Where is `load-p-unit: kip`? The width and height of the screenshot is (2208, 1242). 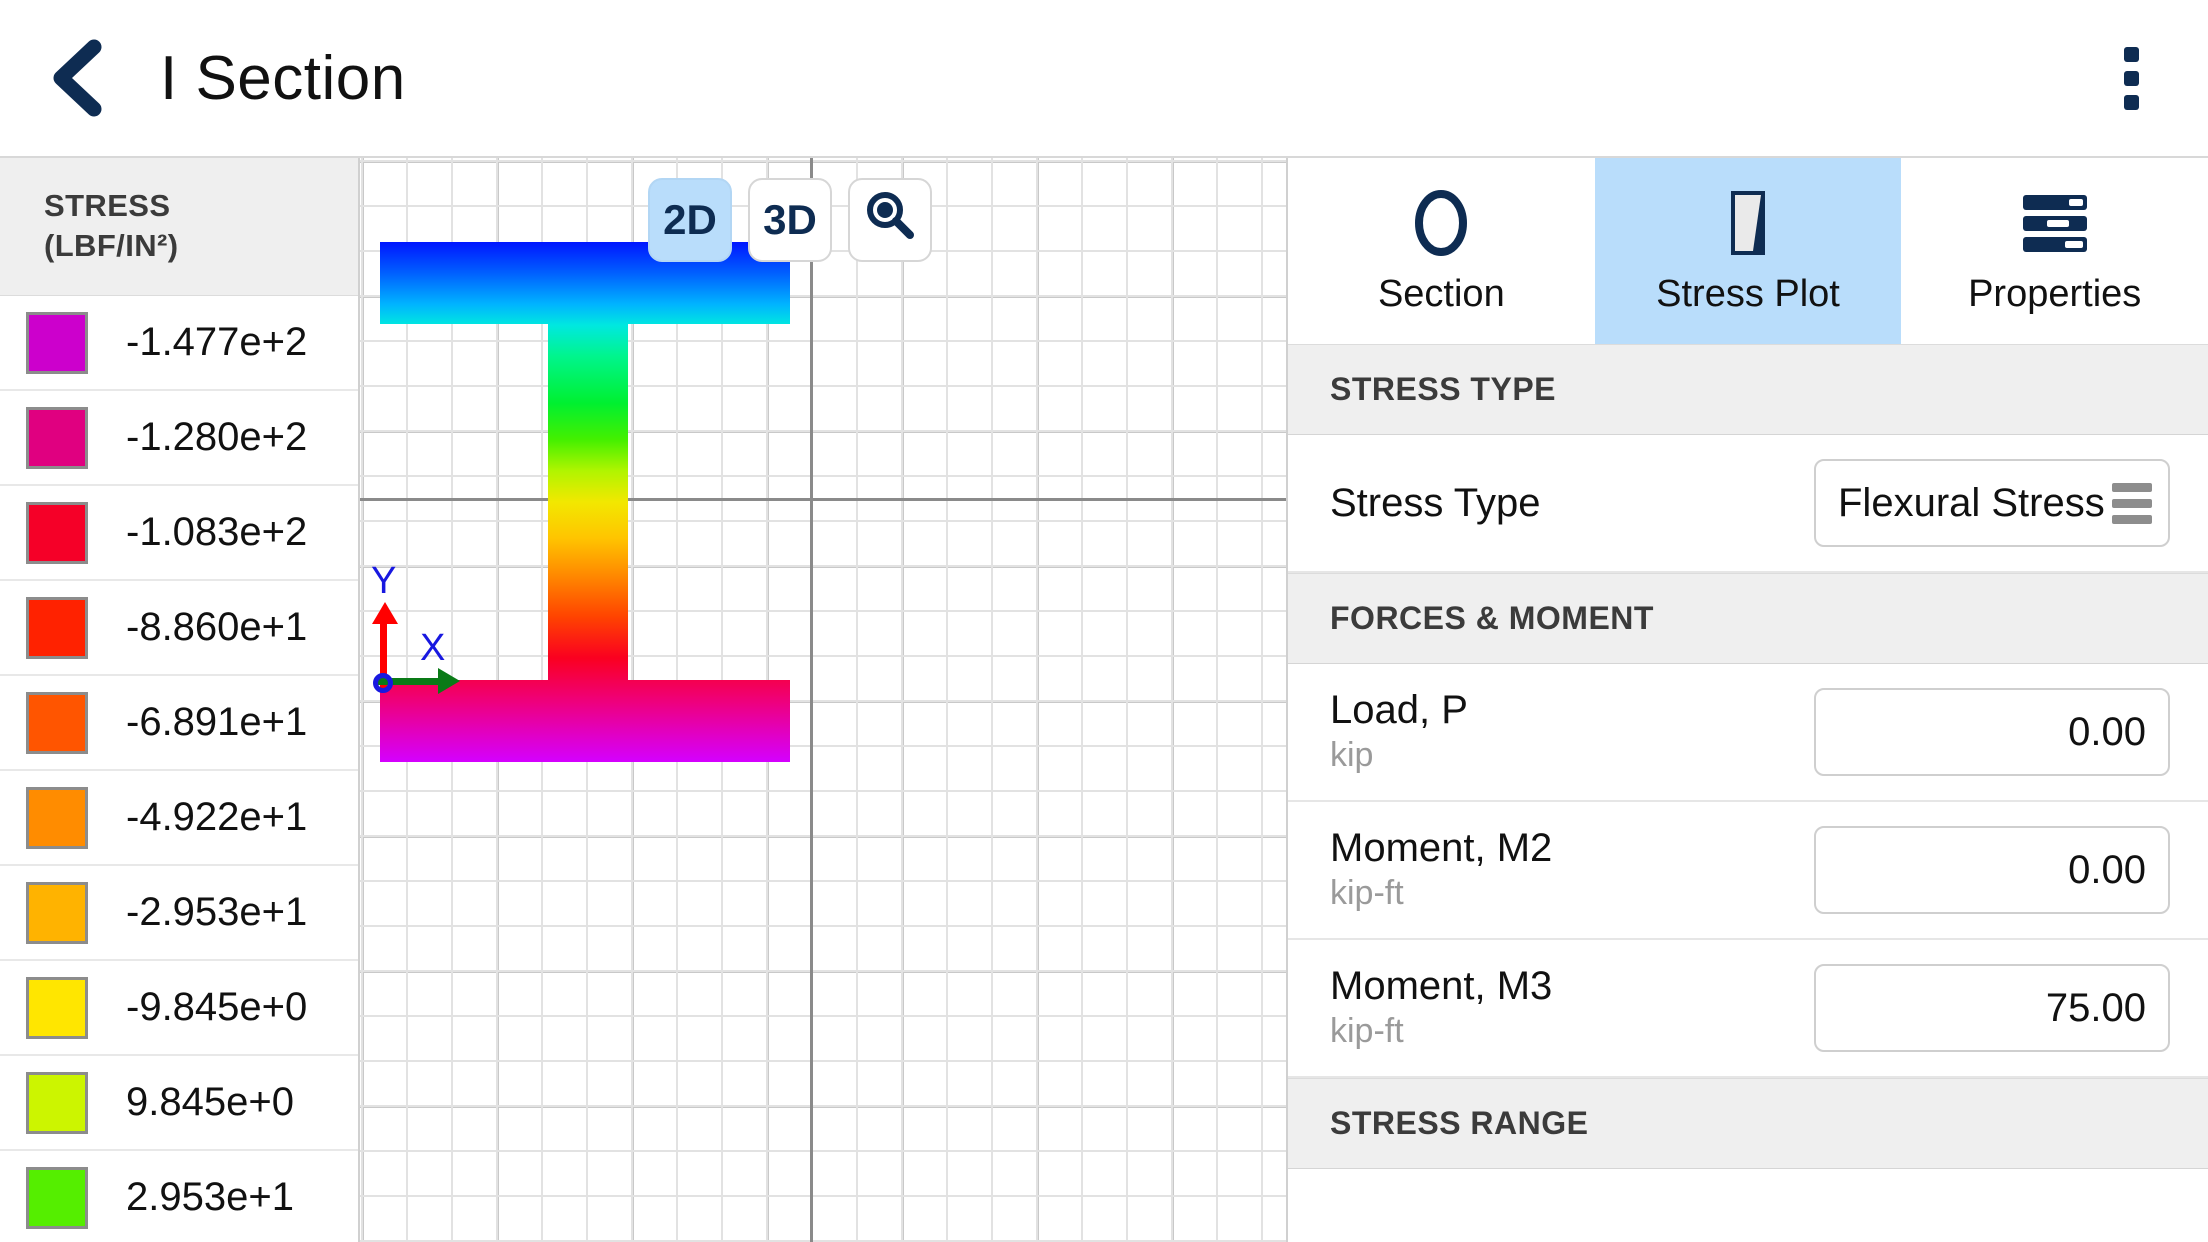
load-p-unit: kip is located at coordinates (1352, 754).